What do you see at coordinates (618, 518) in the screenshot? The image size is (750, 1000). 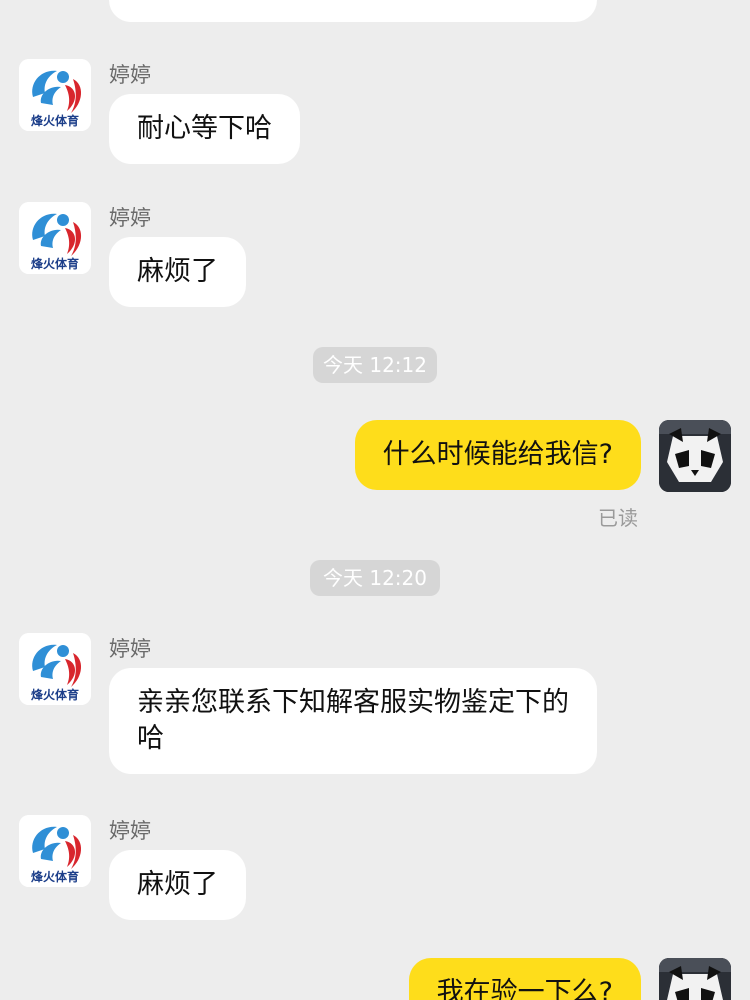 I see `read-status: 已读` at bounding box center [618, 518].